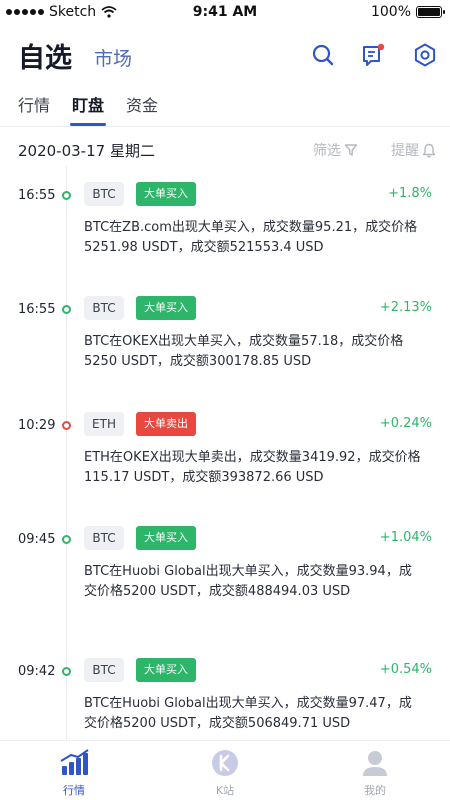  What do you see at coordinates (225, 13) in the screenshot?
I see `status-bar: Sketch 9:41 AM 100%` at bounding box center [225, 13].